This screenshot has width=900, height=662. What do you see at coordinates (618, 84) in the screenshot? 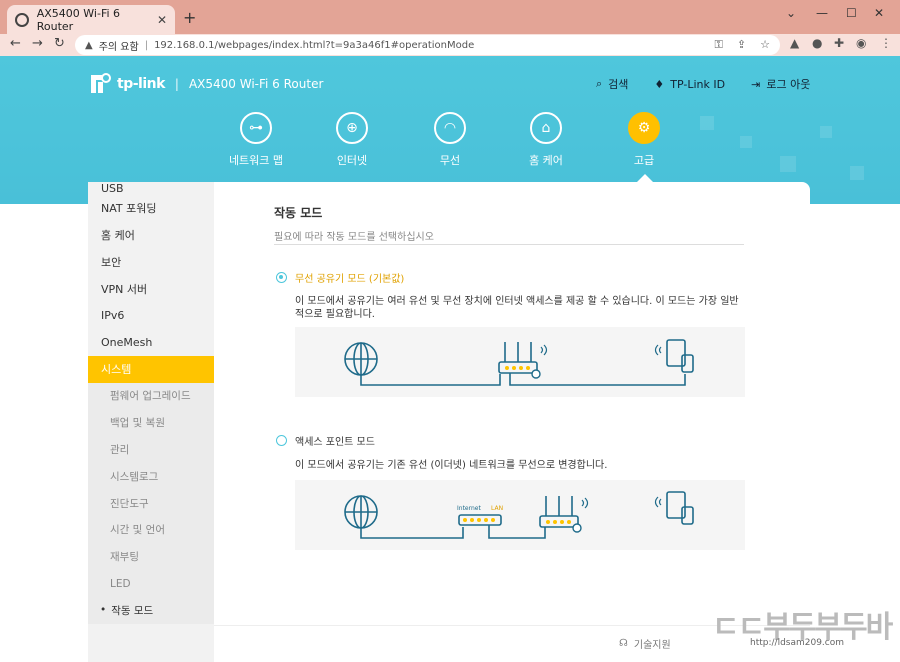
I see `search-label: 검색` at bounding box center [618, 84].